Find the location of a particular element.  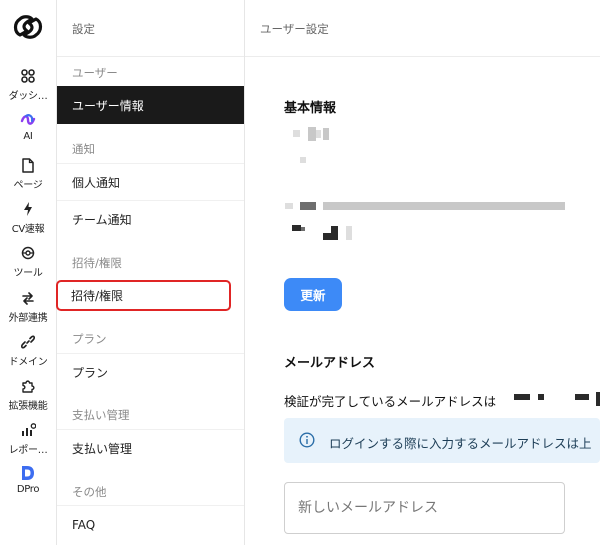

section-label-payment: 支払い管理 is located at coordinates (101, 415).